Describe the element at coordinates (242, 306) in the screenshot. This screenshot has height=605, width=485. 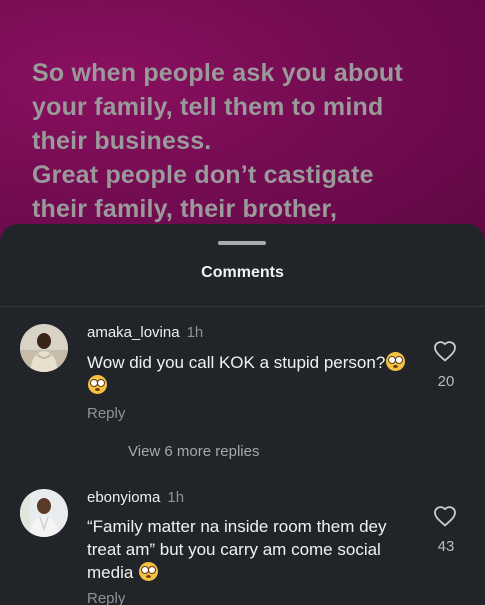
I see `divider` at that location.